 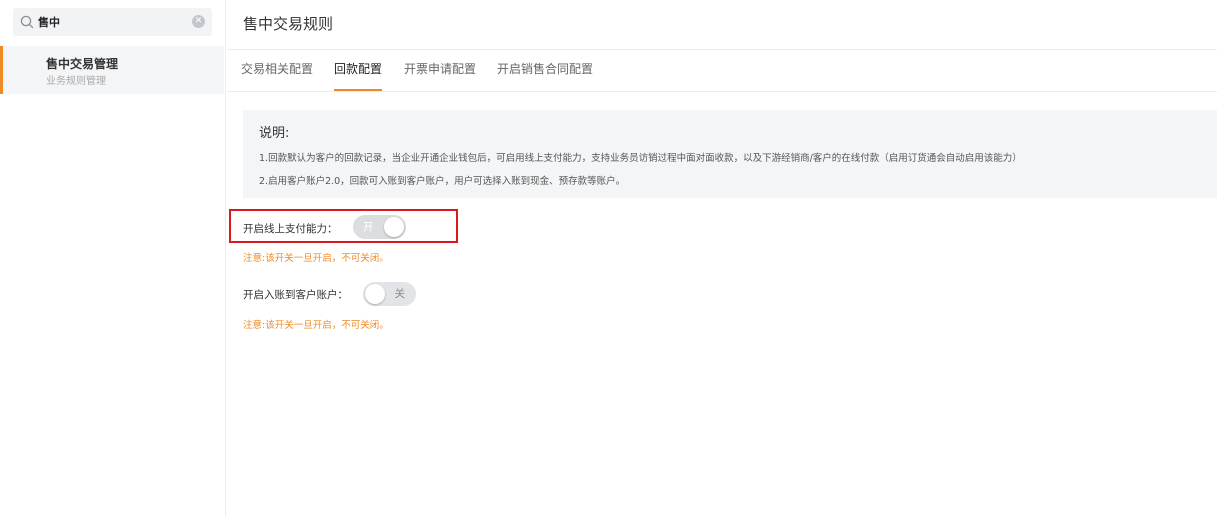 What do you see at coordinates (76, 81) in the screenshot?
I see `sidebar-item-subtitle: 业务规则管理` at bounding box center [76, 81].